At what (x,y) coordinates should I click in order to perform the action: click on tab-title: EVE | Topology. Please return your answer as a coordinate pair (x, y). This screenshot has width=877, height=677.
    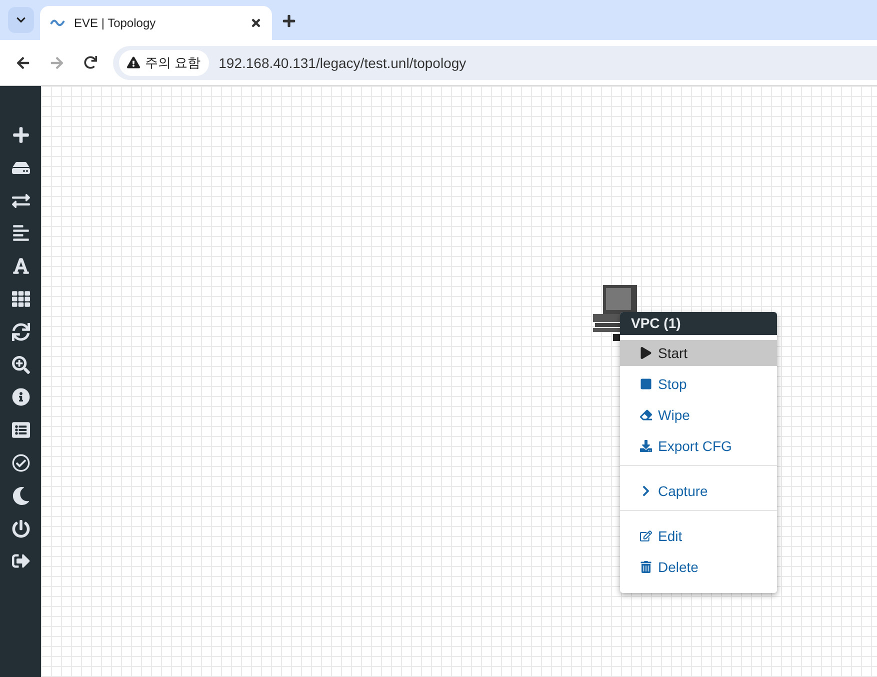
    Looking at the image, I should click on (115, 23).